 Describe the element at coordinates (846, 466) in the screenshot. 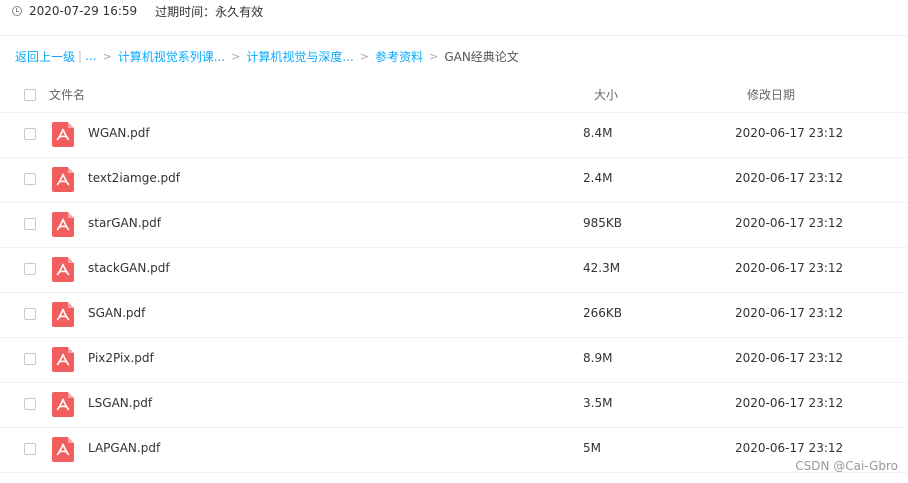

I see `watermark: CSDN @Cai-Gbro` at that location.